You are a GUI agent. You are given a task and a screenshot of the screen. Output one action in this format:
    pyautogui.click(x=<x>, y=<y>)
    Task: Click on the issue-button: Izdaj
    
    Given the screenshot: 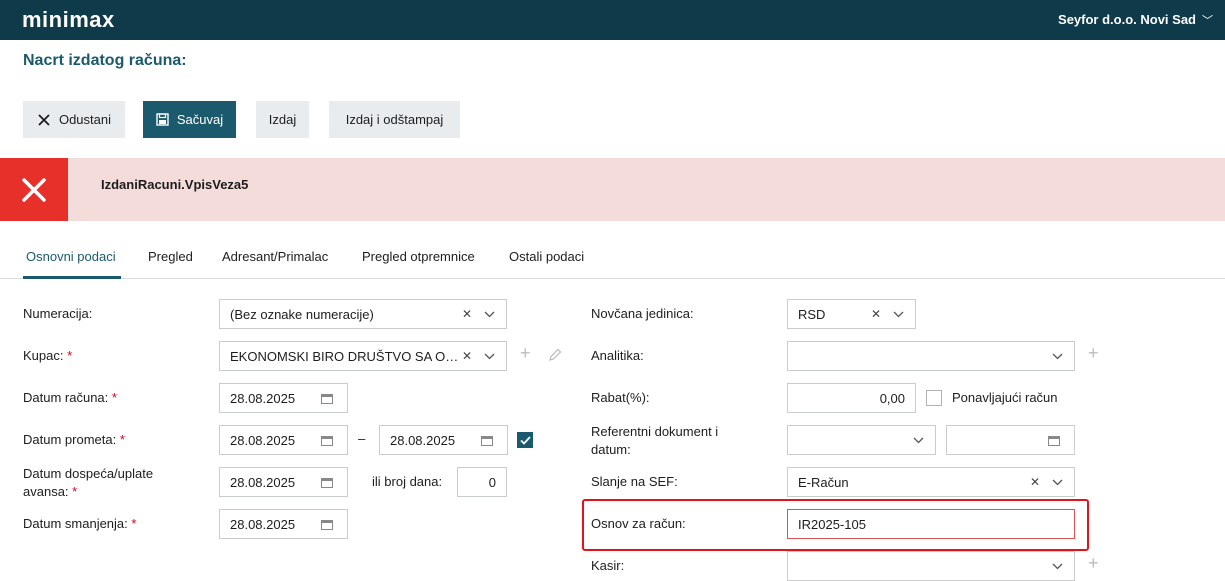 What is the action you would take?
    pyautogui.click(x=282, y=119)
    